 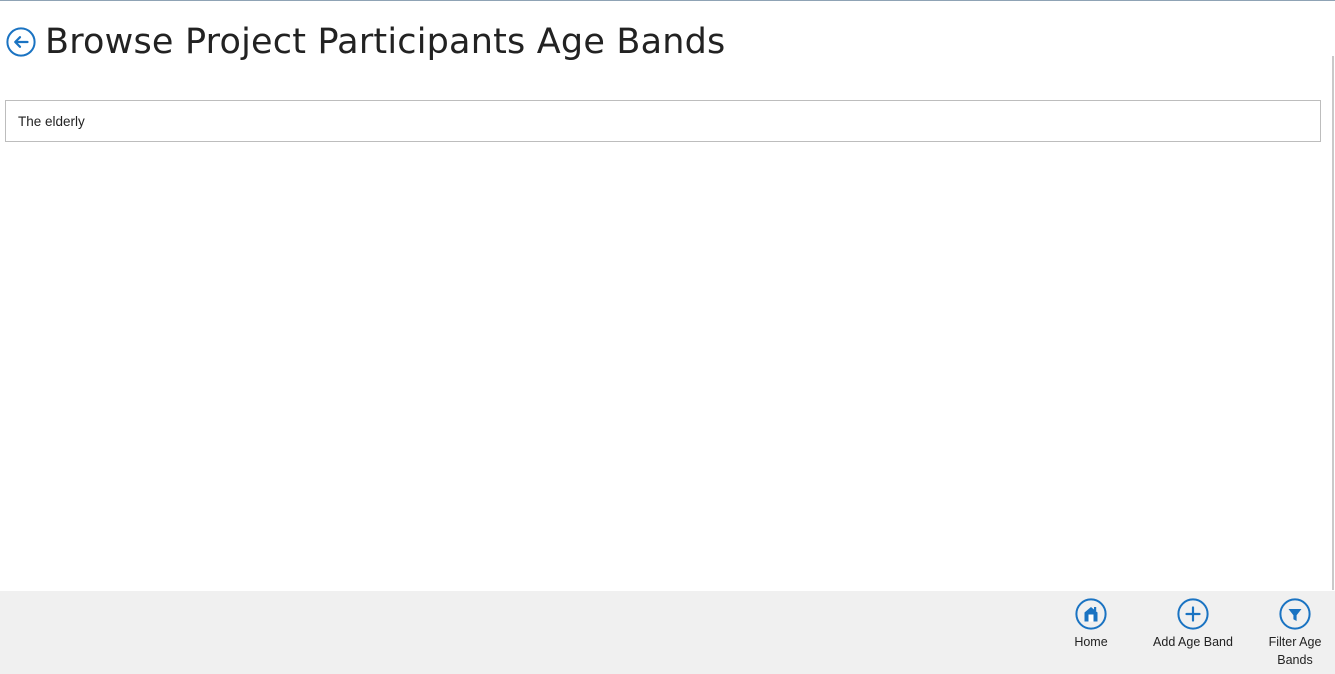 I want to click on add-icon, so click(x=1193, y=614).